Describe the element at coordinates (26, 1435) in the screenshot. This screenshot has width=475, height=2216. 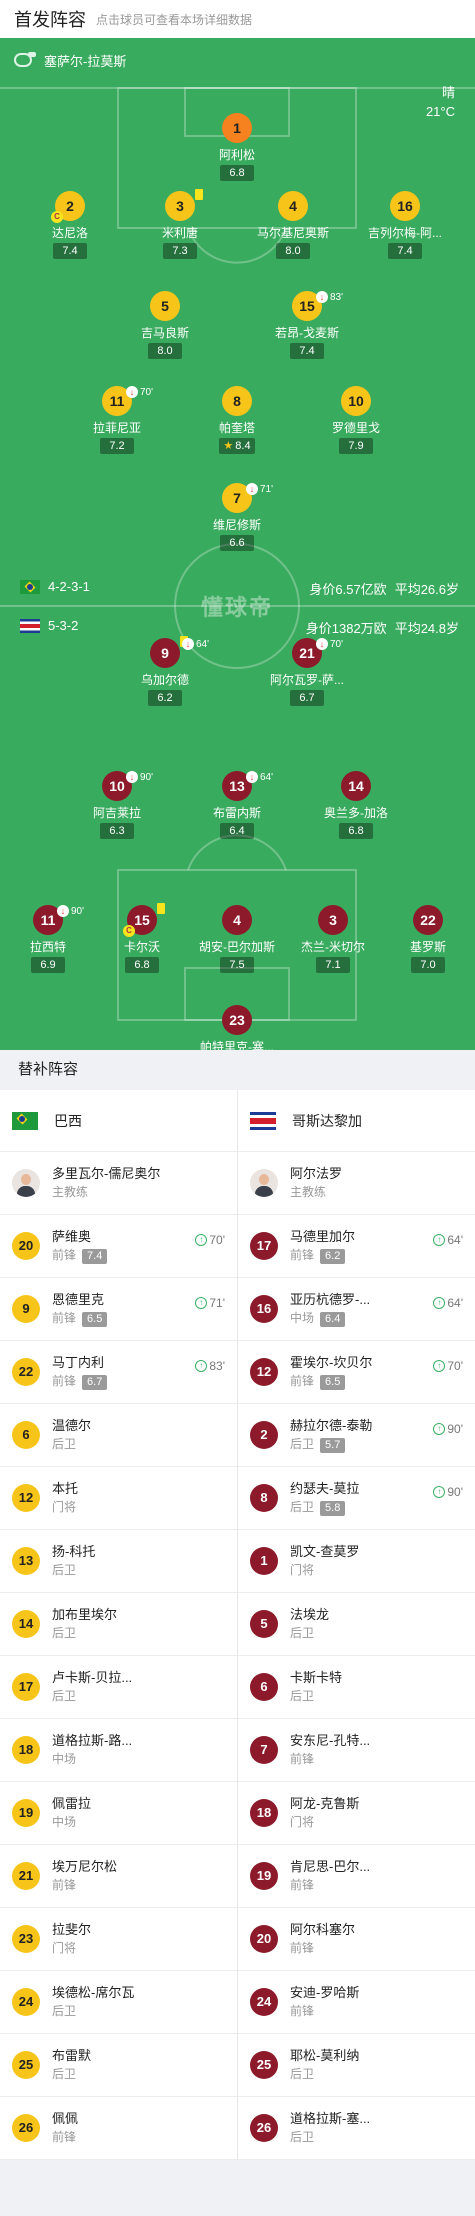
I see `sub-number: 6` at that location.